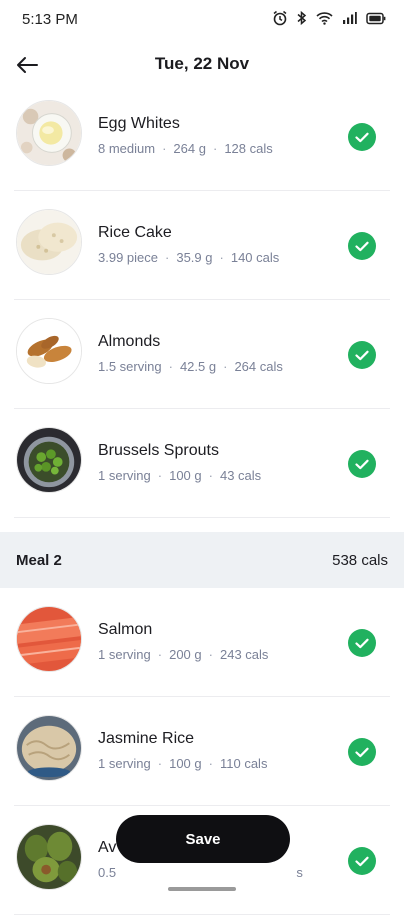 This screenshot has width=404, height=915. What do you see at coordinates (49, 242) in the screenshot?
I see `rice-cake-image` at bounding box center [49, 242].